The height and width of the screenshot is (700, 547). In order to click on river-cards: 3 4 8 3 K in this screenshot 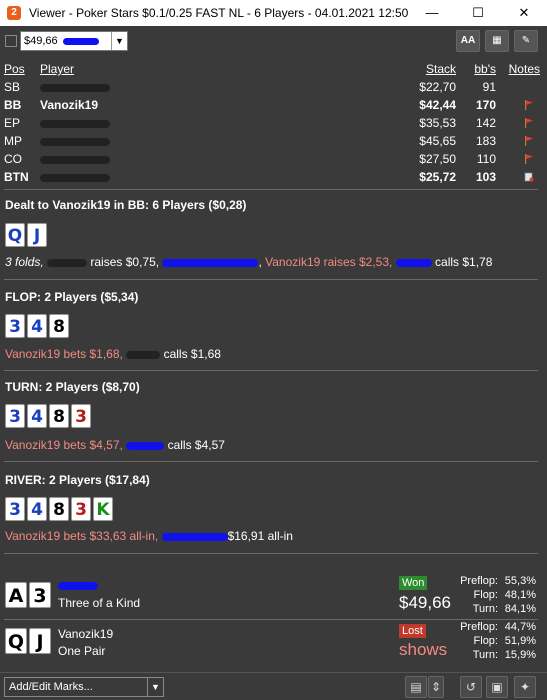, I will do `click(59, 509)`.